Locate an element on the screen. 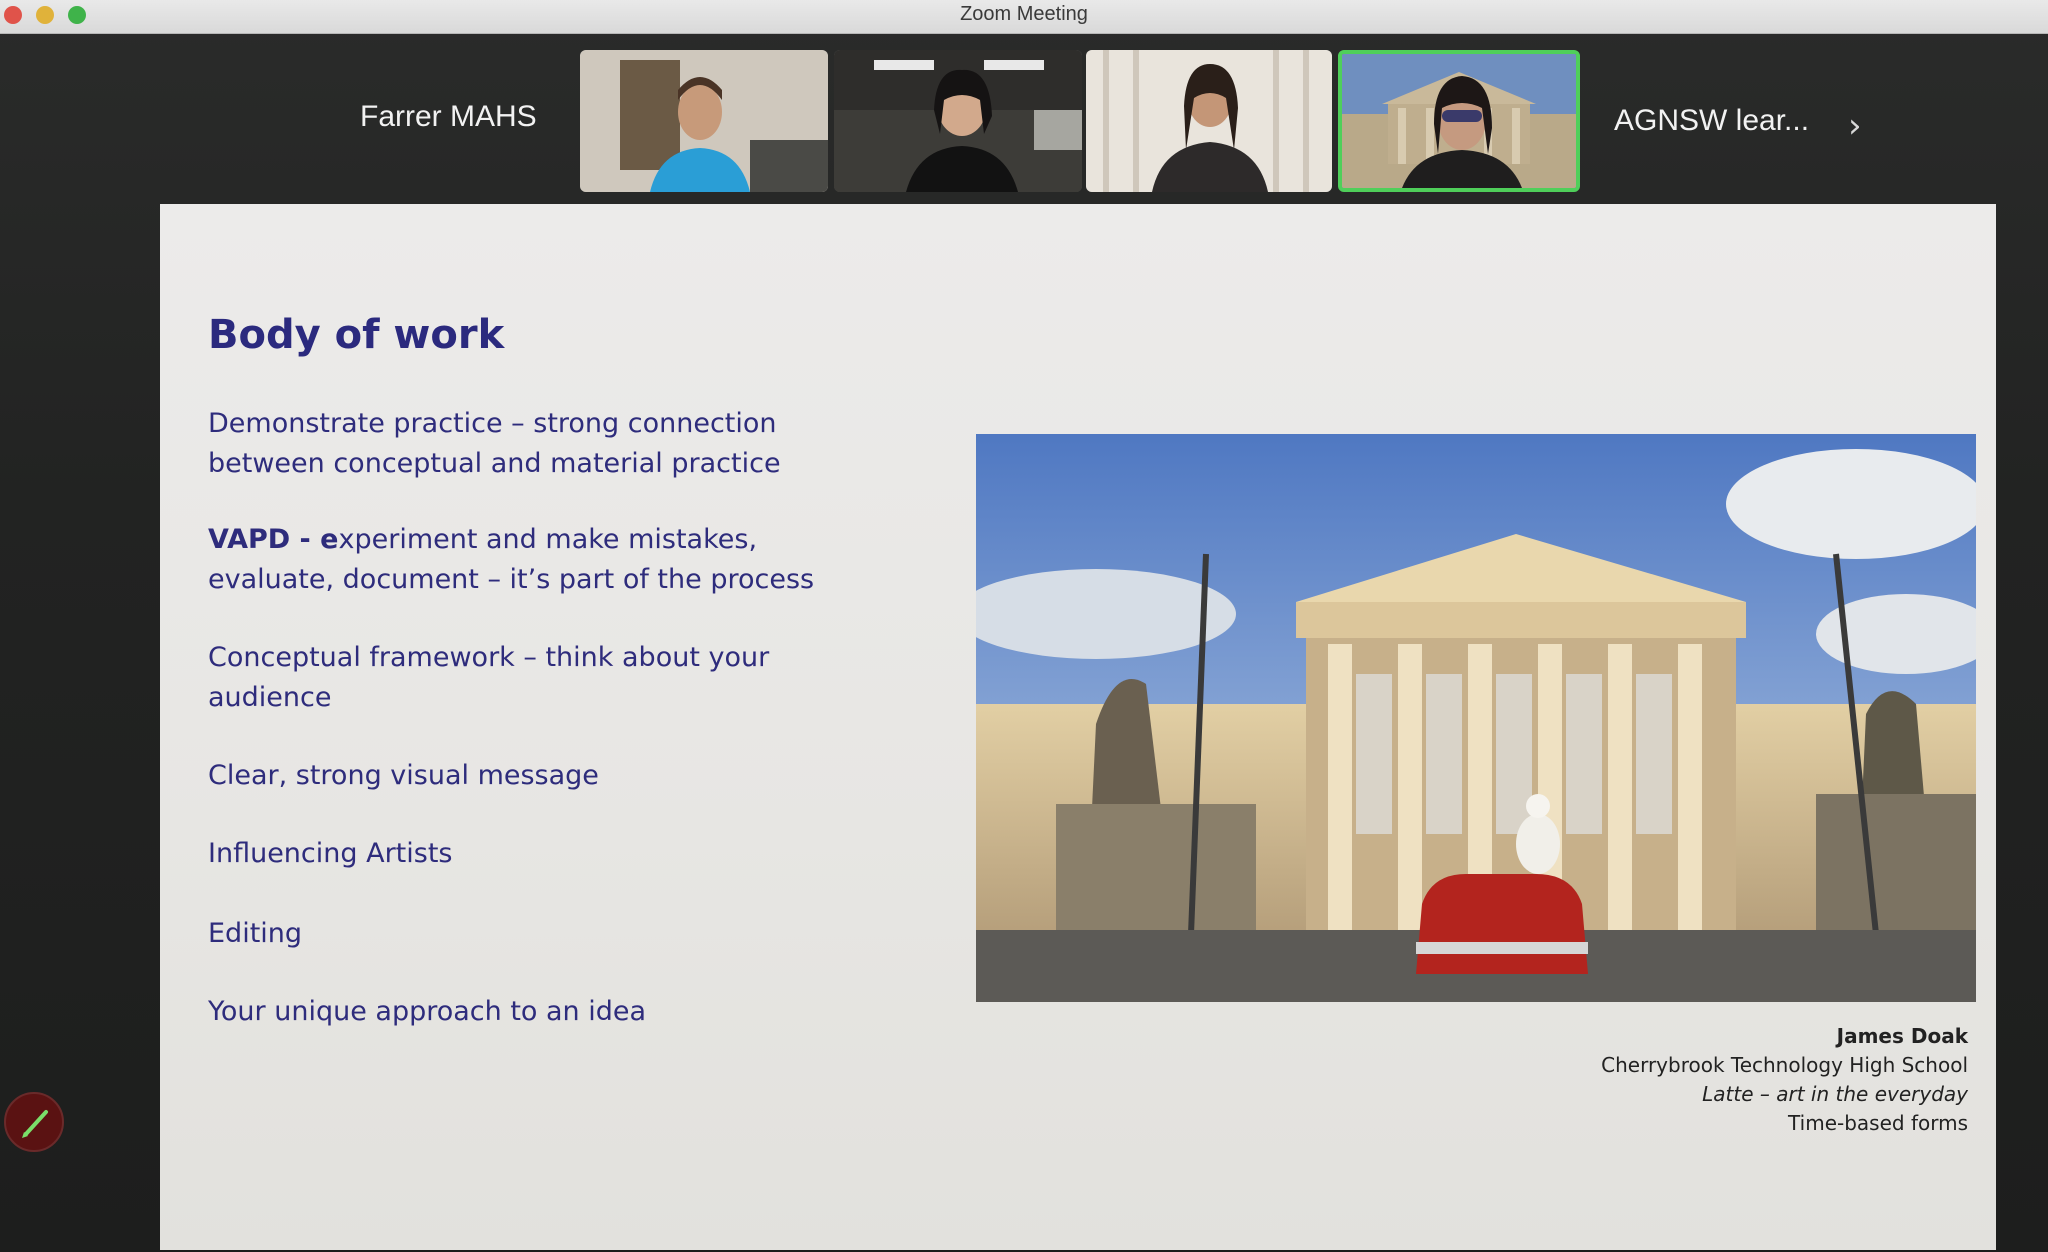 Image resolution: width=2048 pixels, height=1252 pixels. window-titlebar: Zoom Meeting is located at coordinates (1024, 17).